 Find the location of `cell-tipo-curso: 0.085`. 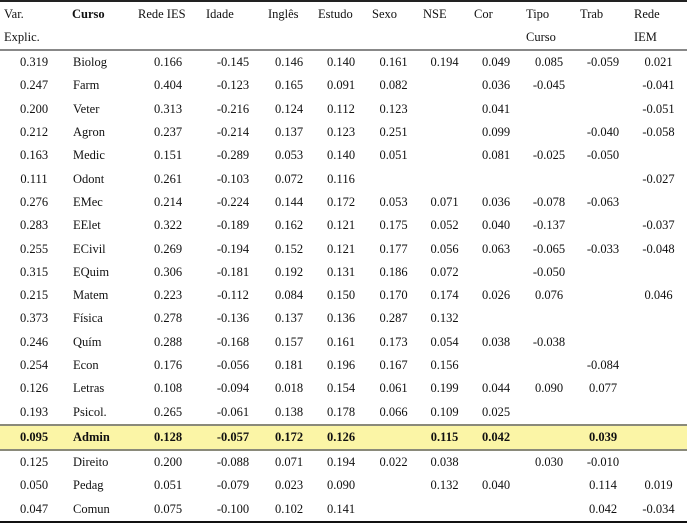

cell-tipo-curso: 0.085 is located at coordinates (549, 62).